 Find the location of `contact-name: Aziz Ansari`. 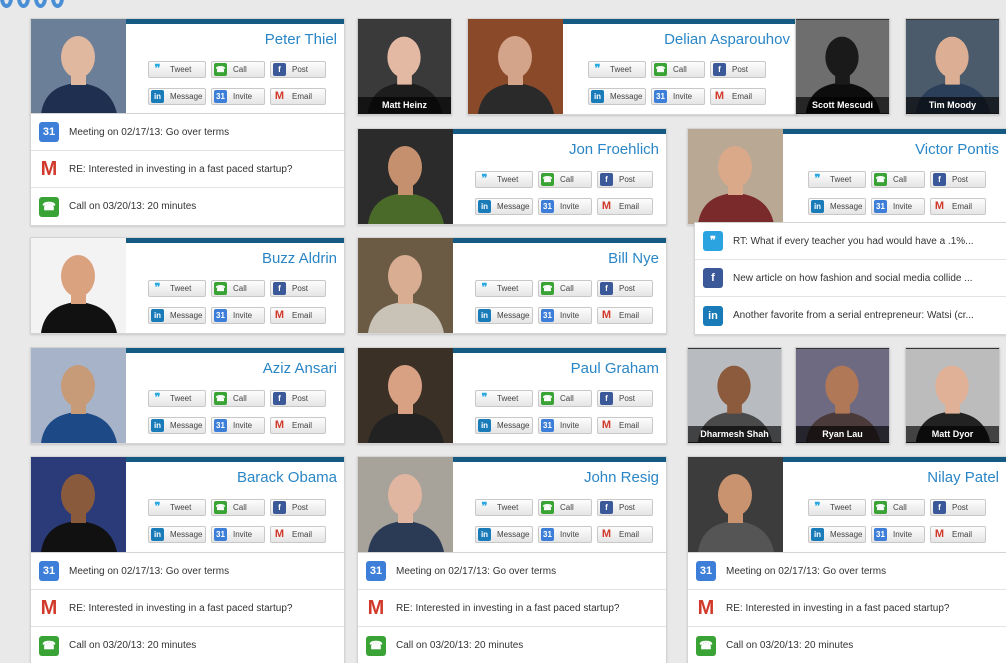

contact-name: Aziz Ansari is located at coordinates (300, 368).